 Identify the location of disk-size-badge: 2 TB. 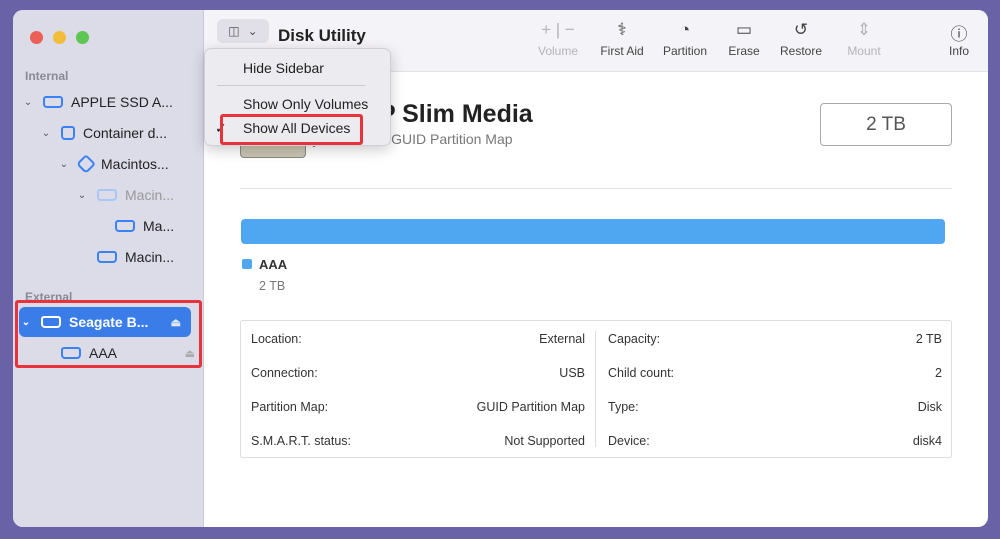
(886, 124).